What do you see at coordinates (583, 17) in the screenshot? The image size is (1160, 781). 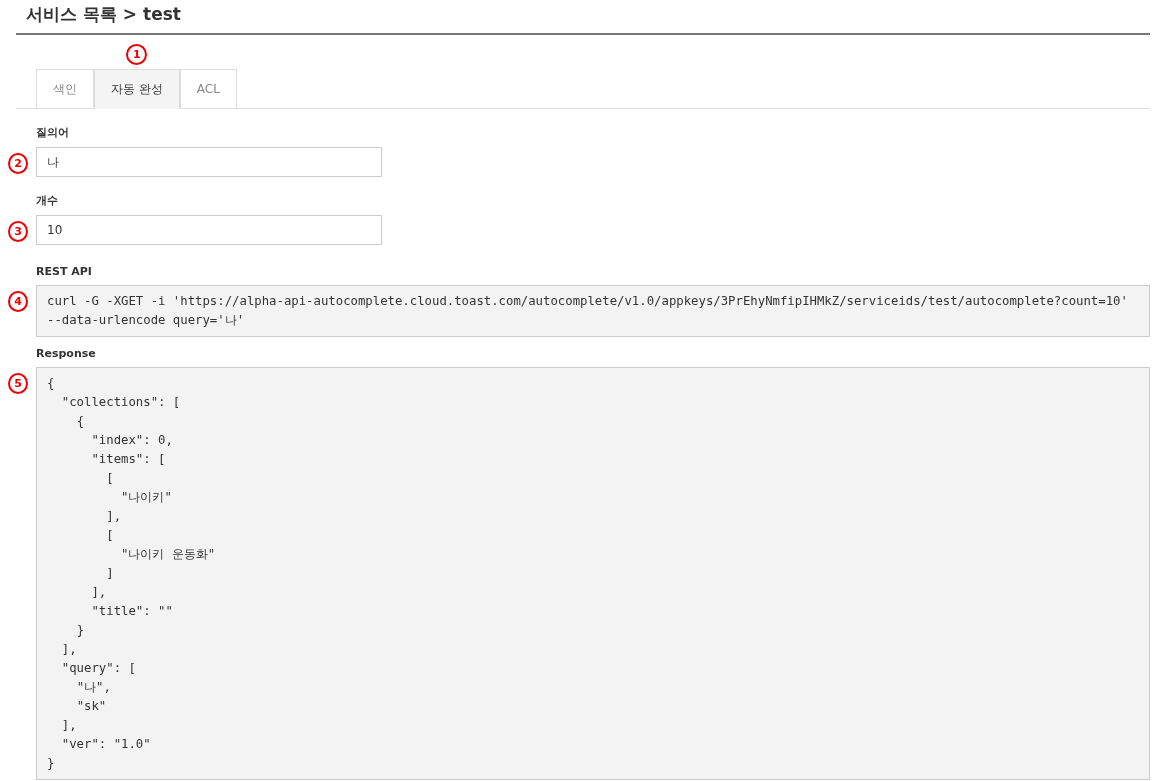 I see `page-title: 서비스 목록 > test` at bounding box center [583, 17].